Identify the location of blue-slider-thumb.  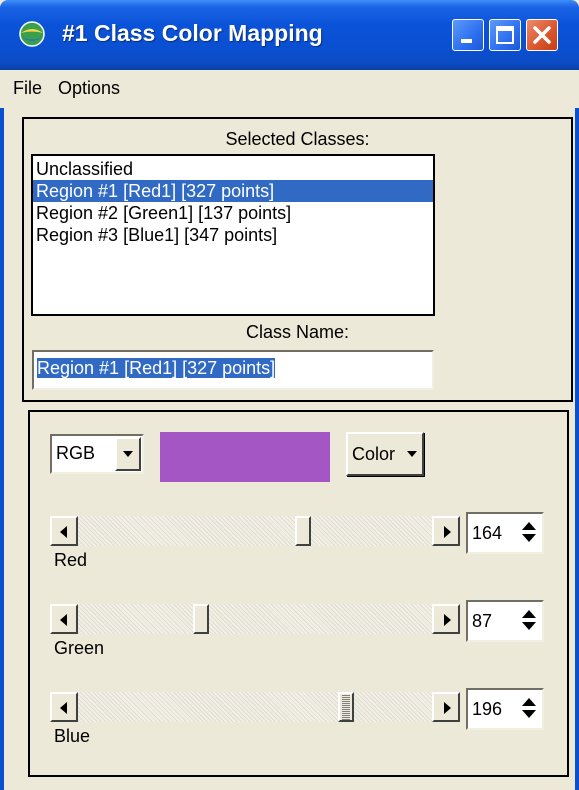
(345, 707).